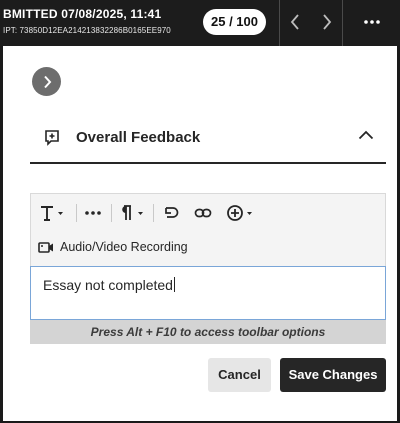 This screenshot has width=400, height=423. I want to click on link-icon, so click(203, 213).